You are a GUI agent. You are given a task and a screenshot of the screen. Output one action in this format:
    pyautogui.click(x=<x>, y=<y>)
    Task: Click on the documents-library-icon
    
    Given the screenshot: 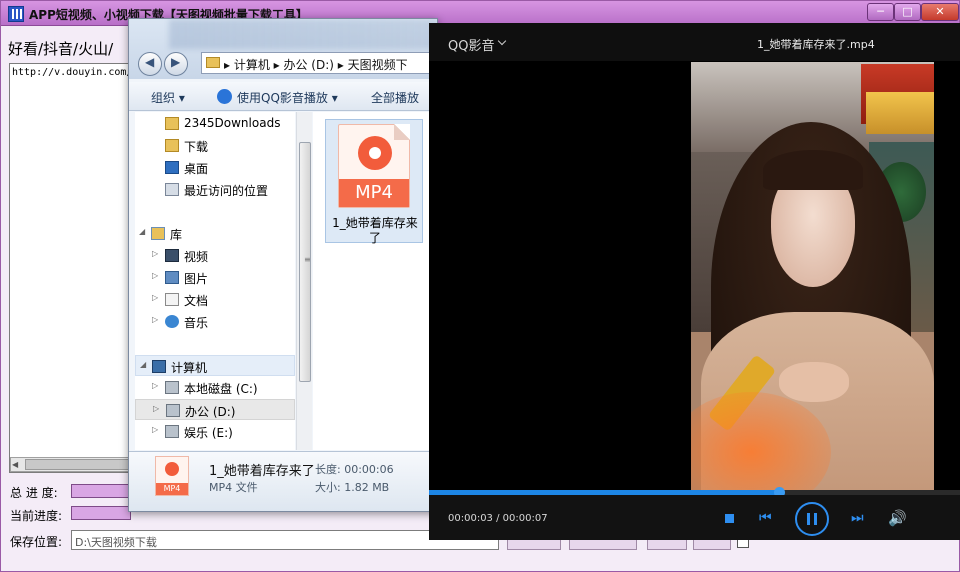 What is the action you would take?
    pyautogui.click(x=172, y=299)
    